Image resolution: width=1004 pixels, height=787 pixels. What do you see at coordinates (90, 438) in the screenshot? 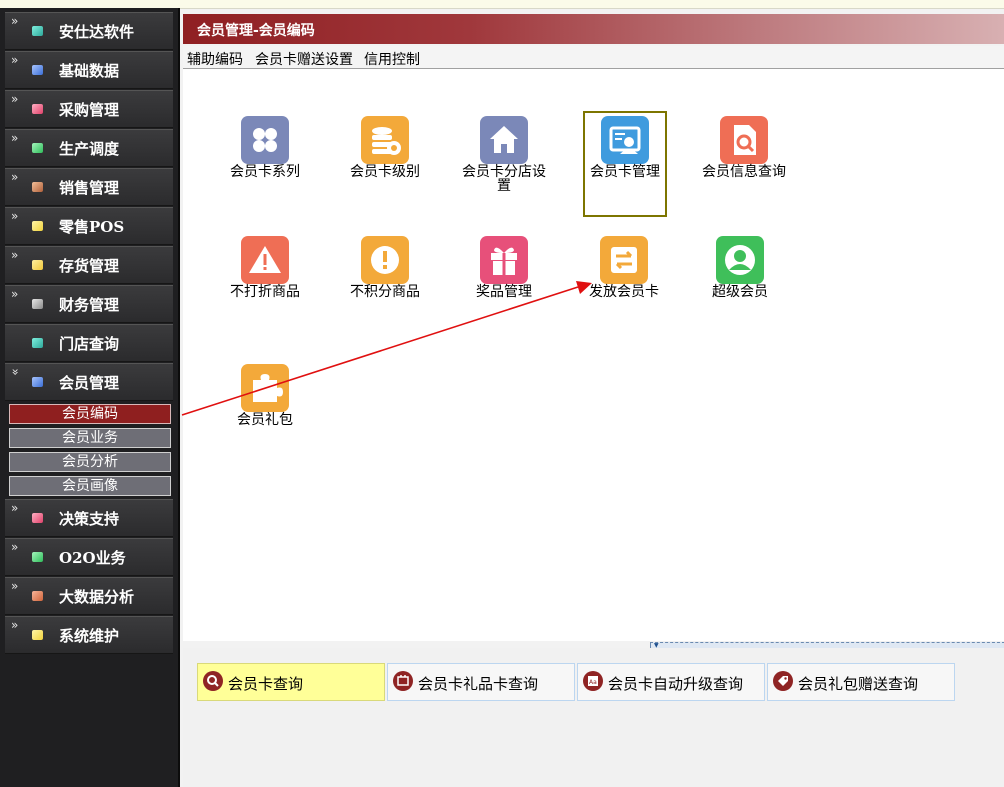
I see `subnav-member-business: 会员业务` at bounding box center [90, 438].